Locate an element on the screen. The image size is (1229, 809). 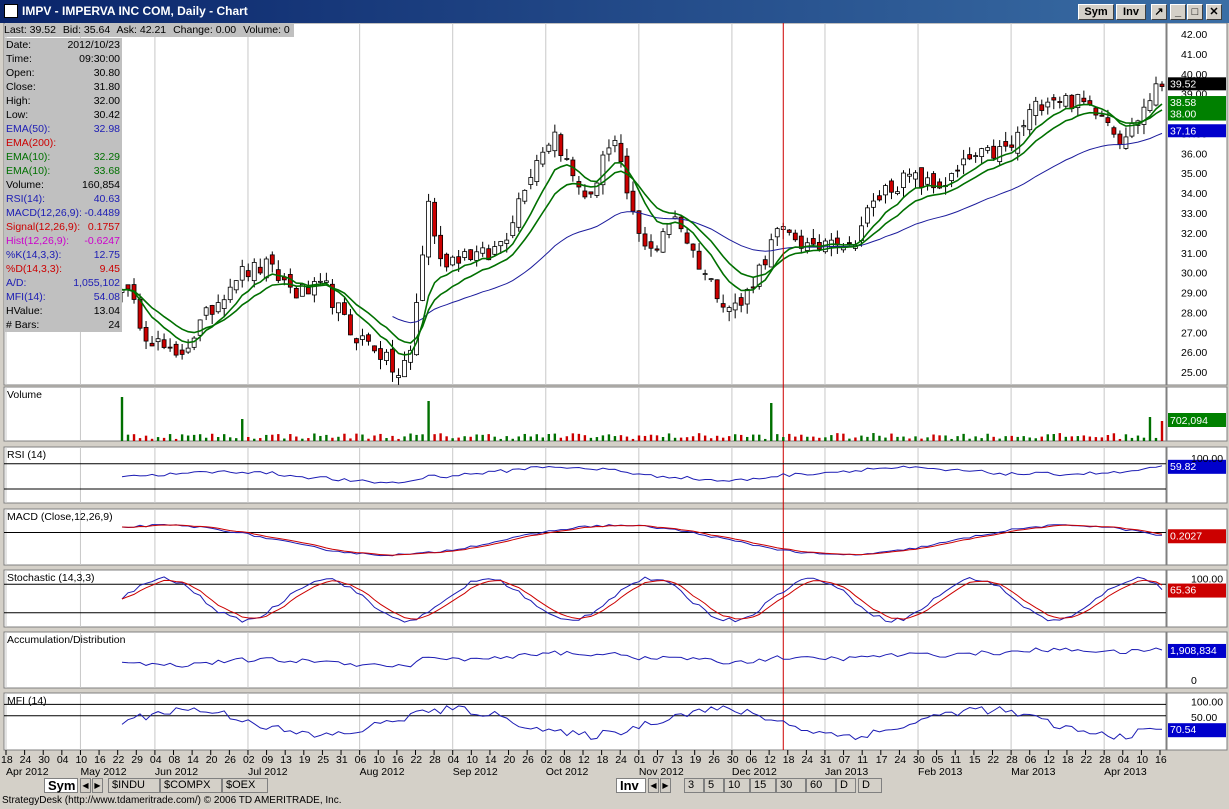
period-tab-30: 30 is located at coordinates (791, 785).